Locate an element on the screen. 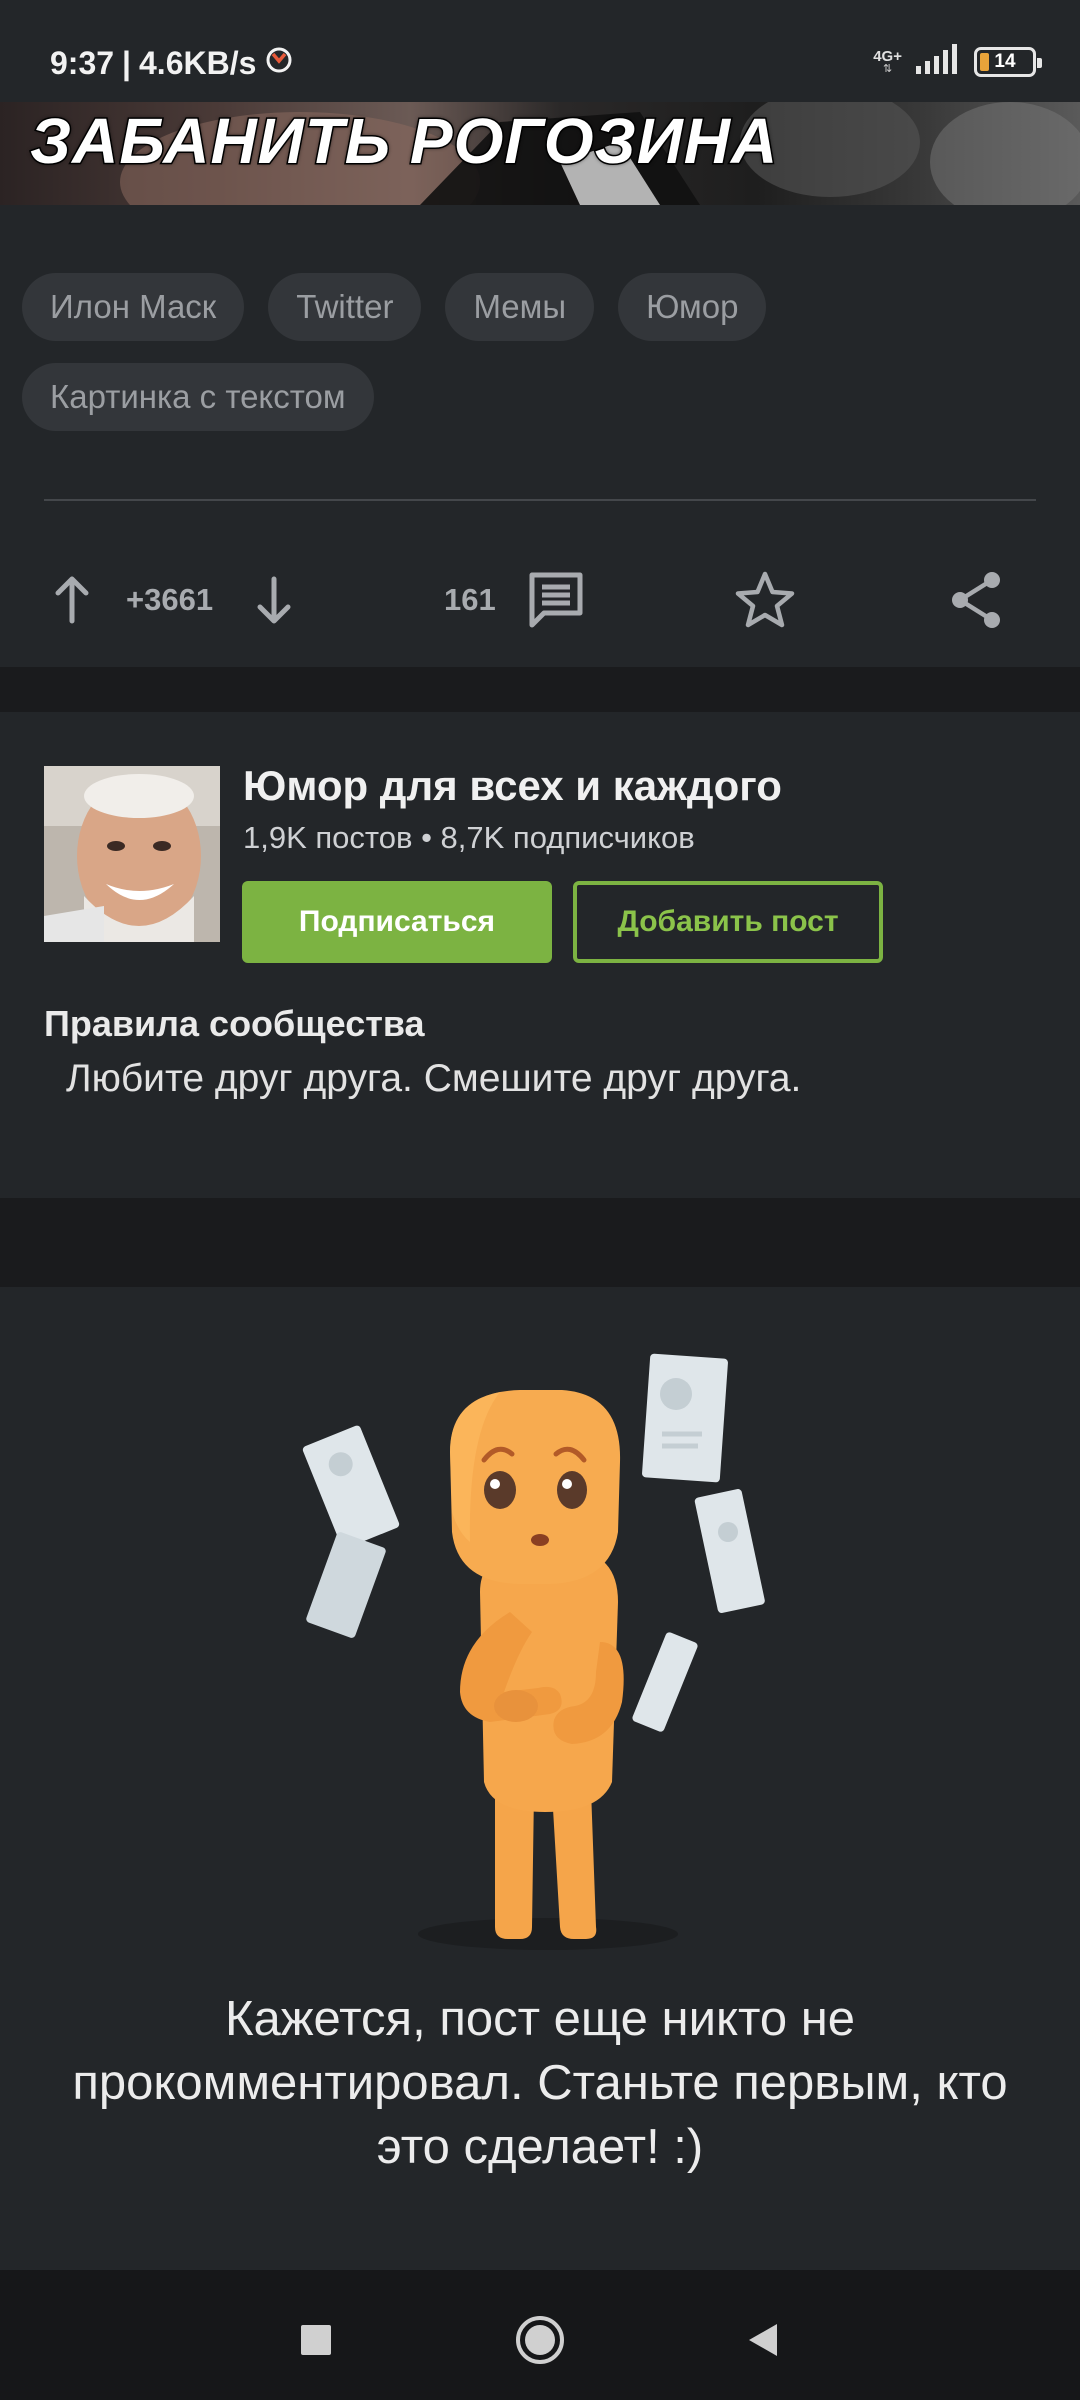 Image resolution: width=1080 pixels, height=2400 pixels. recent-apps-icon is located at coordinates (316, 2340).